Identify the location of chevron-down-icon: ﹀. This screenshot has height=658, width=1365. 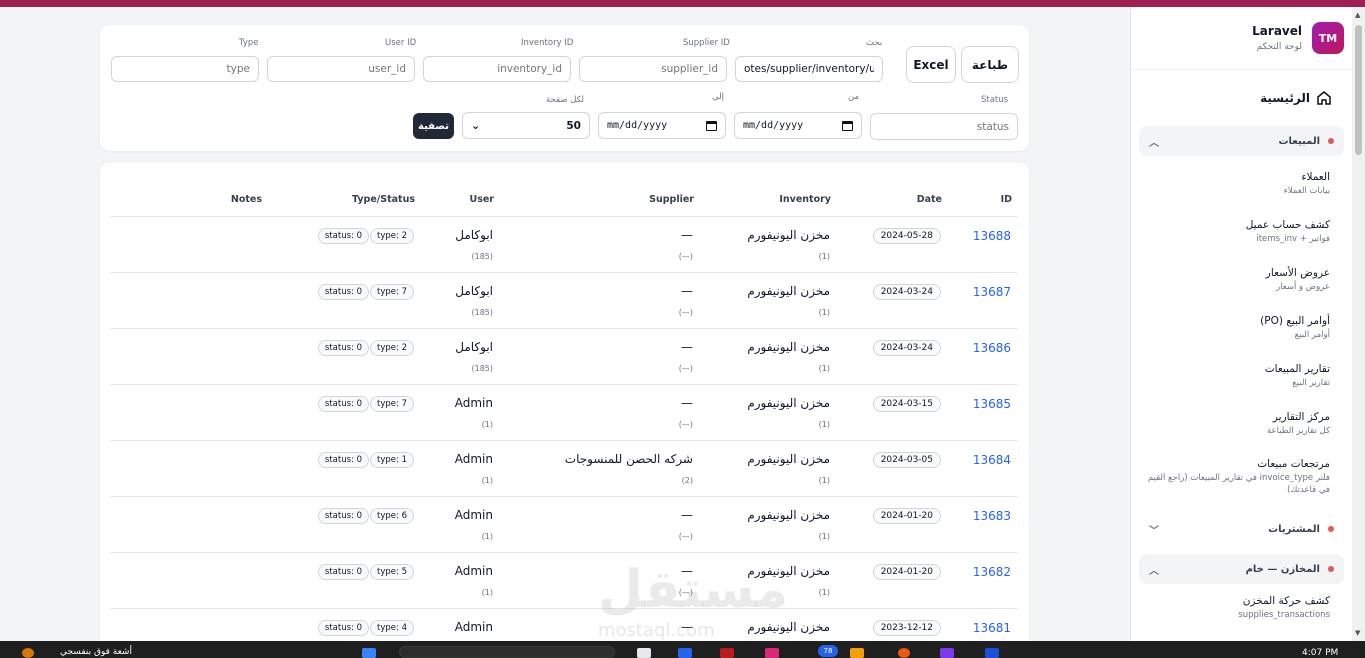
(1154, 531).